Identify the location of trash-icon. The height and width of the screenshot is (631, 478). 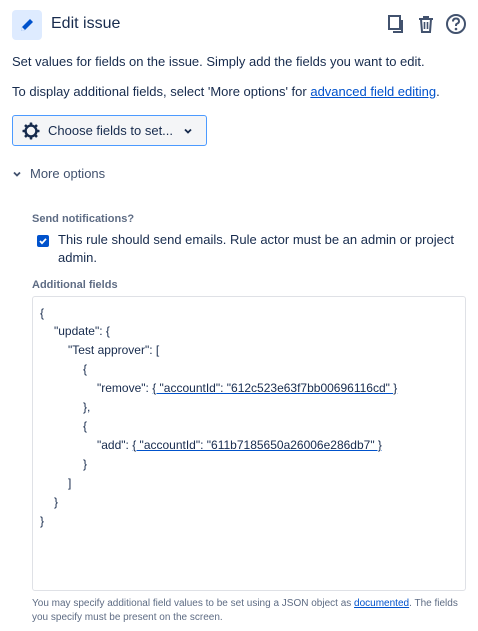
(426, 24).